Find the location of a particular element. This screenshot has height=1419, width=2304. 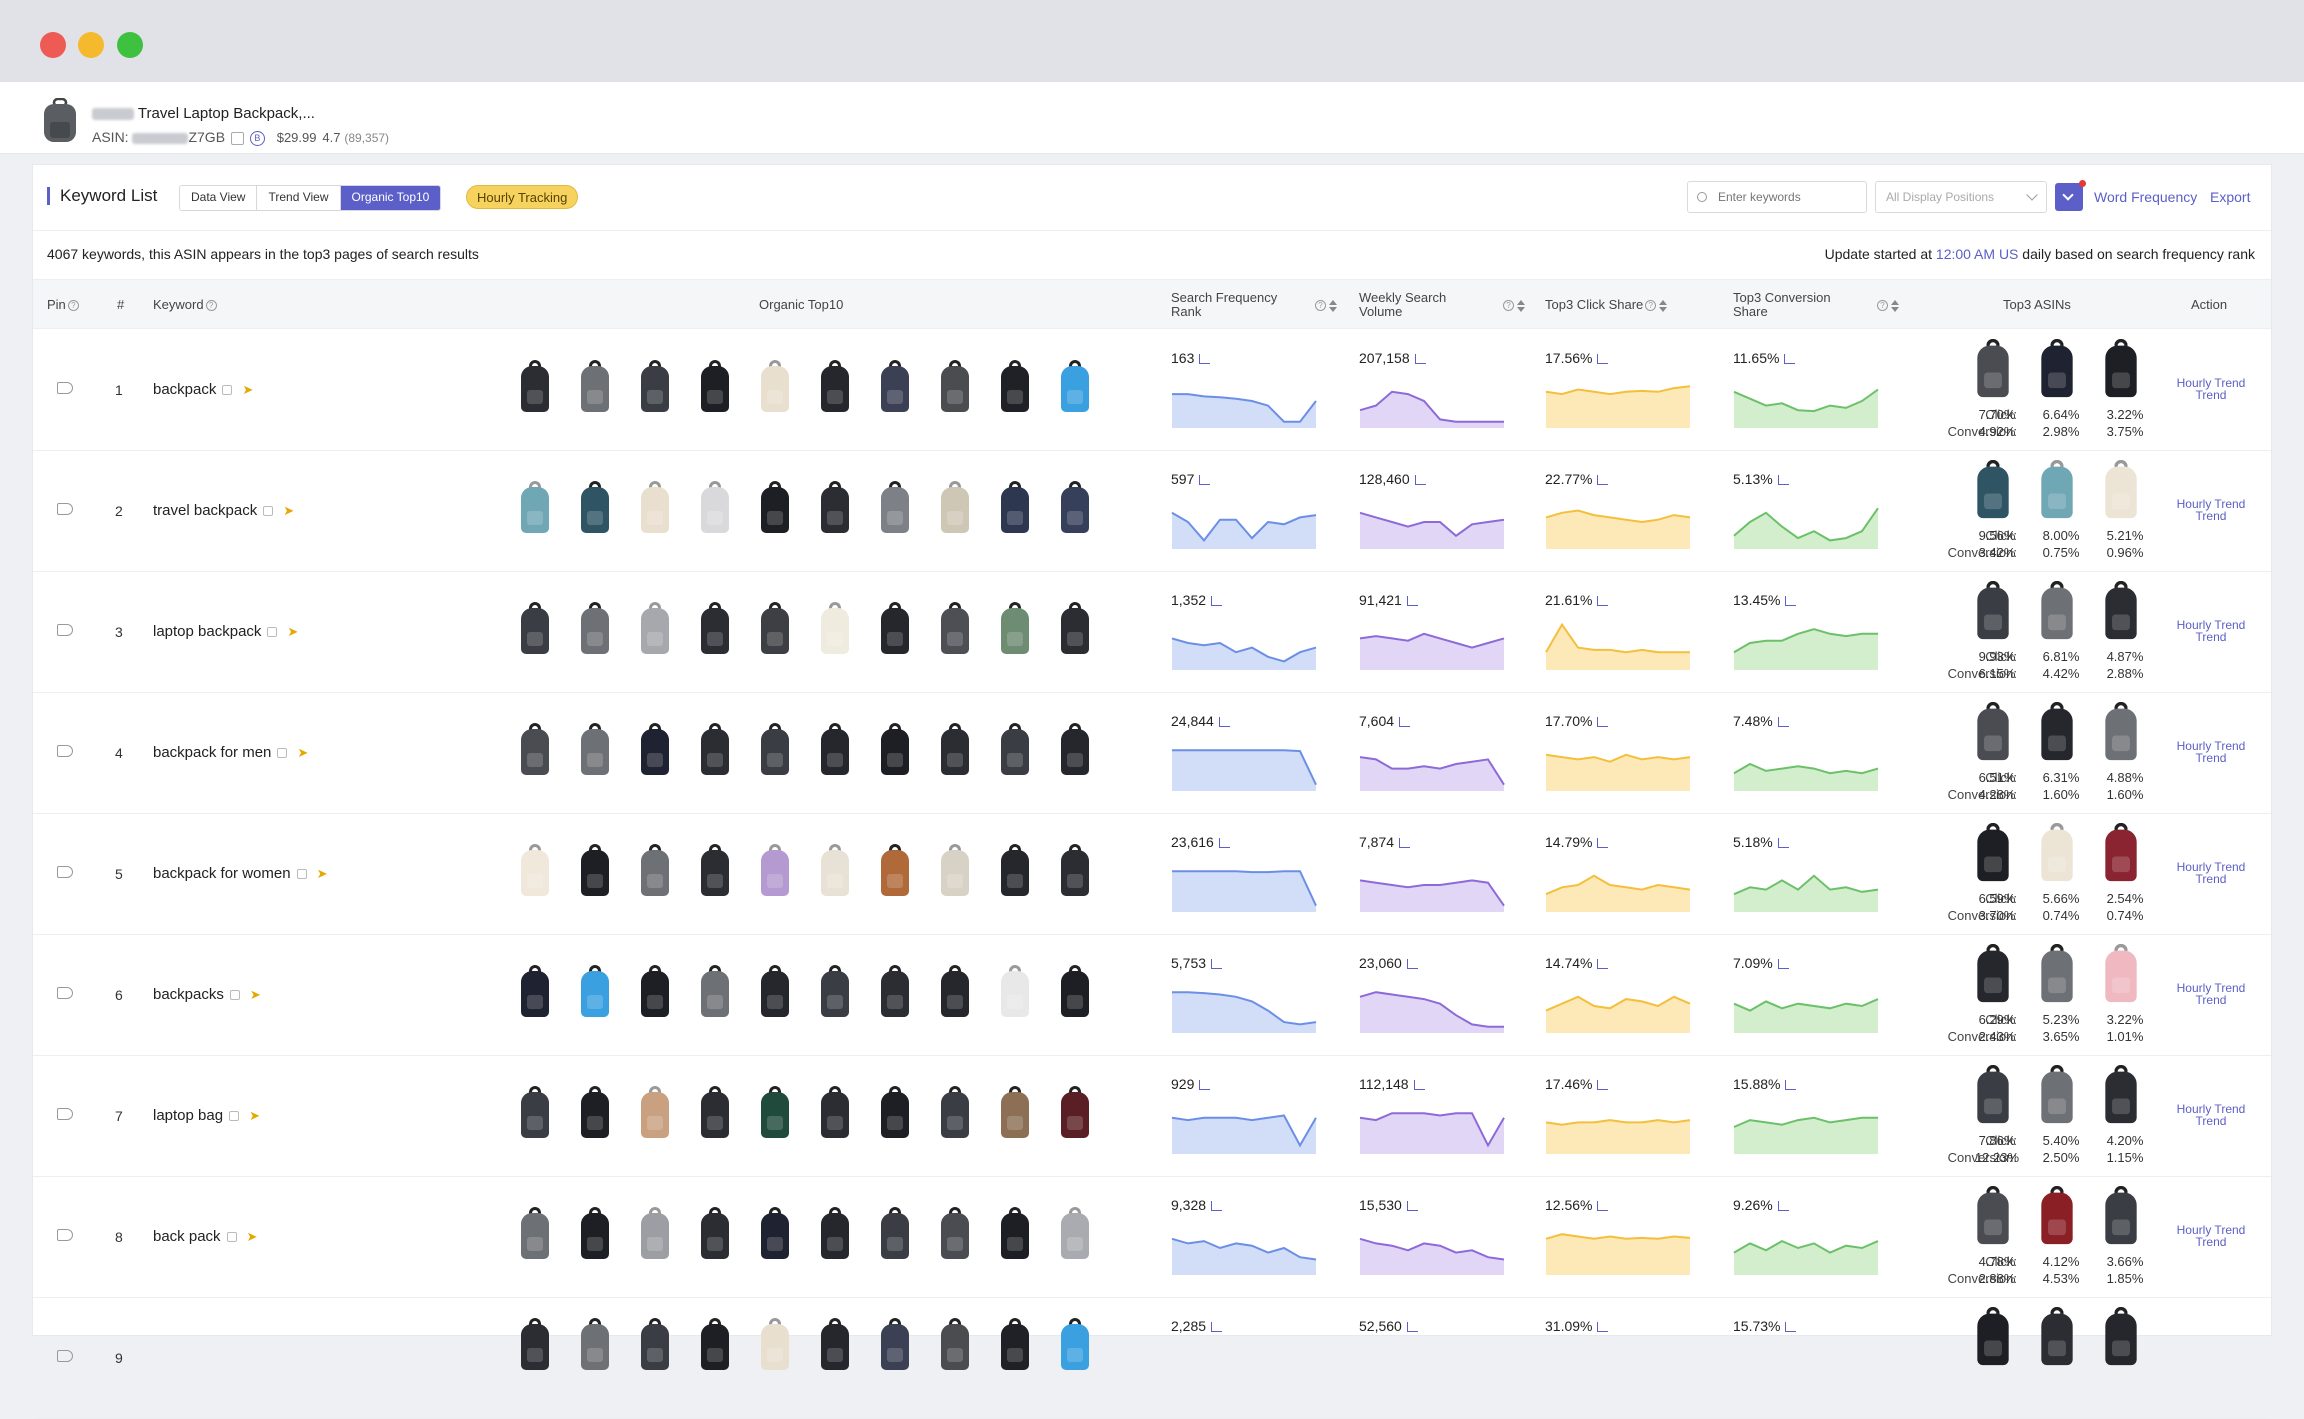

maximize-window-button is located at coordinates (130, 45).